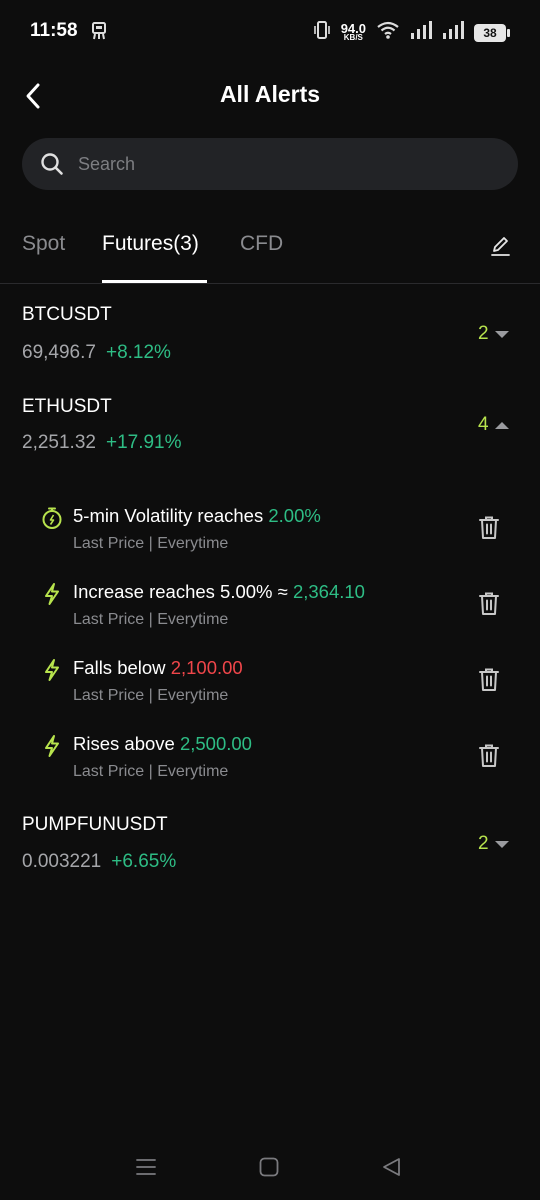  What do you see at coordinates (62, 861) in the screenshot?
I see `symbol-price: 0.003221` at bounding box center [62, 861].